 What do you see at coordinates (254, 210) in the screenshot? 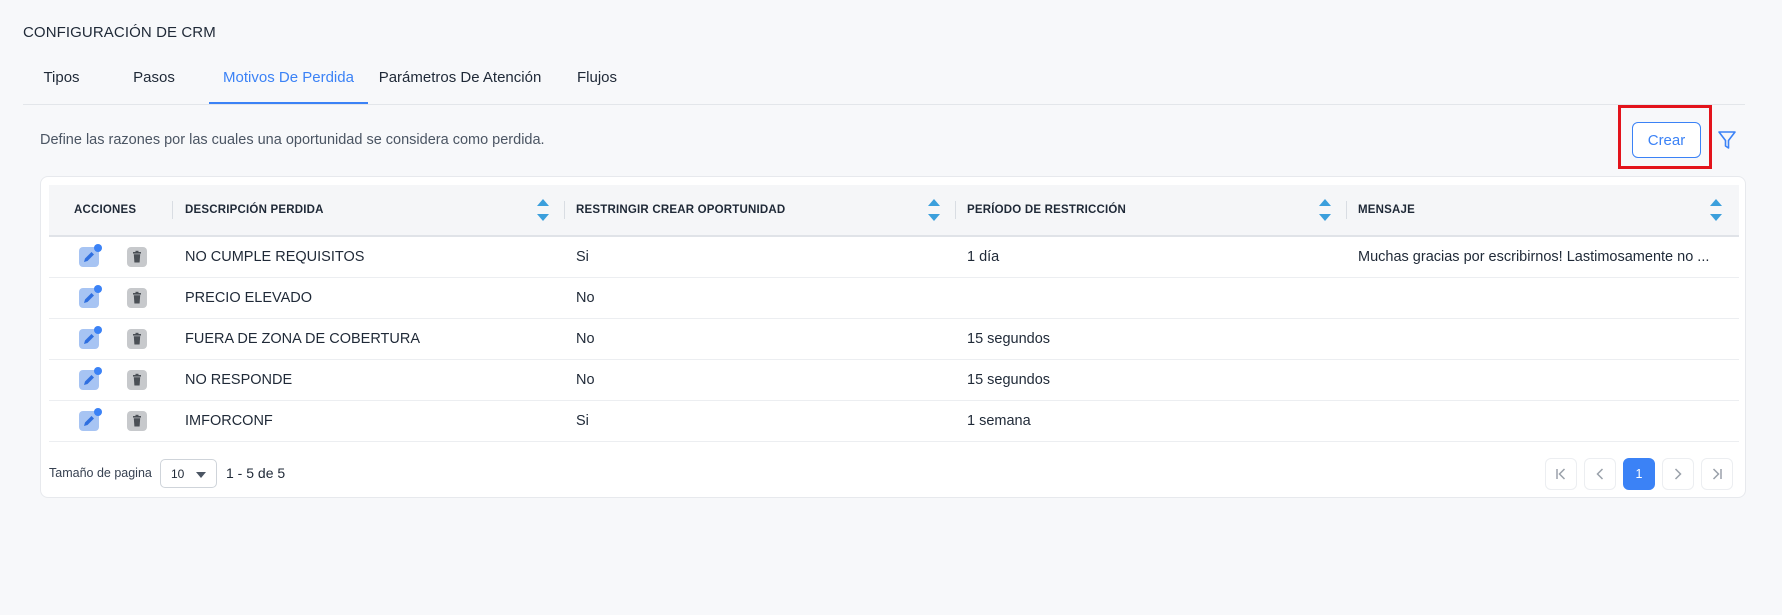
I see `column-header-descripcion: DESCRIPCIÓN PERDIDA` at bounding box center [254, 210].